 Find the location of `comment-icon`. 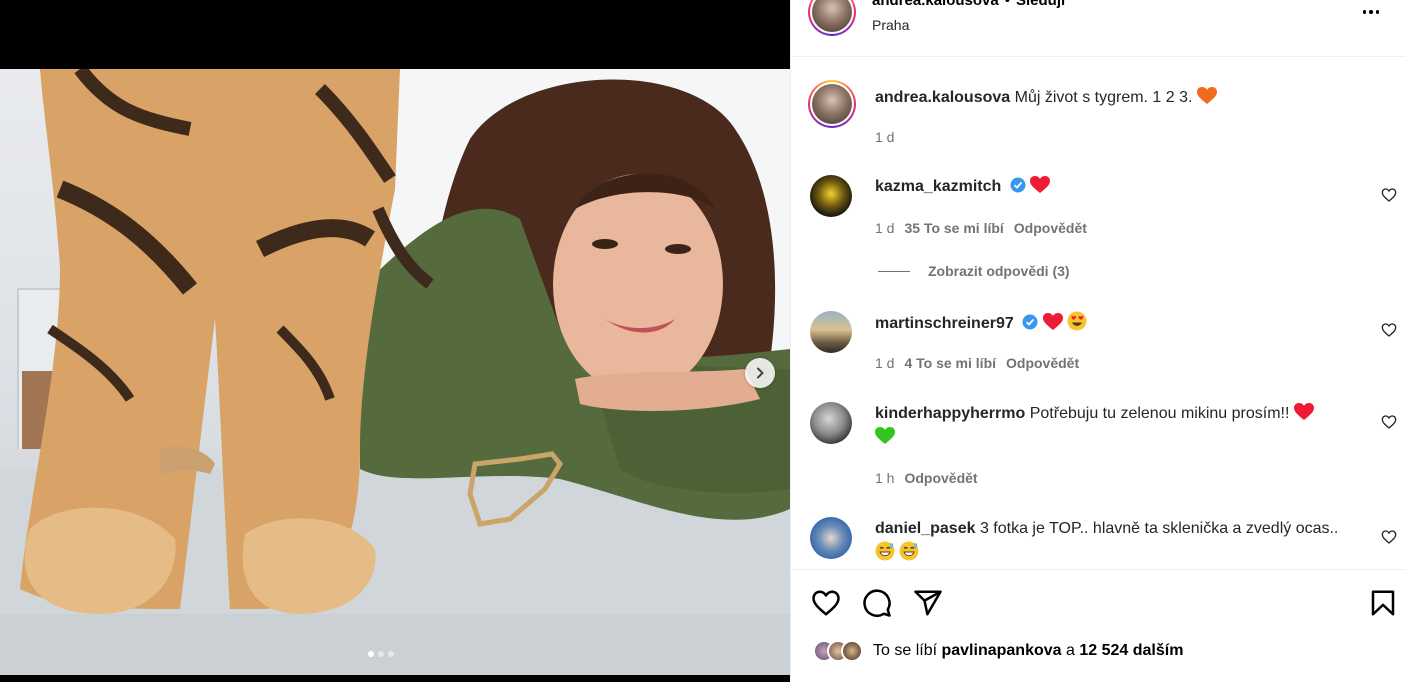

comment-icon is located at coordinates (877, 603).